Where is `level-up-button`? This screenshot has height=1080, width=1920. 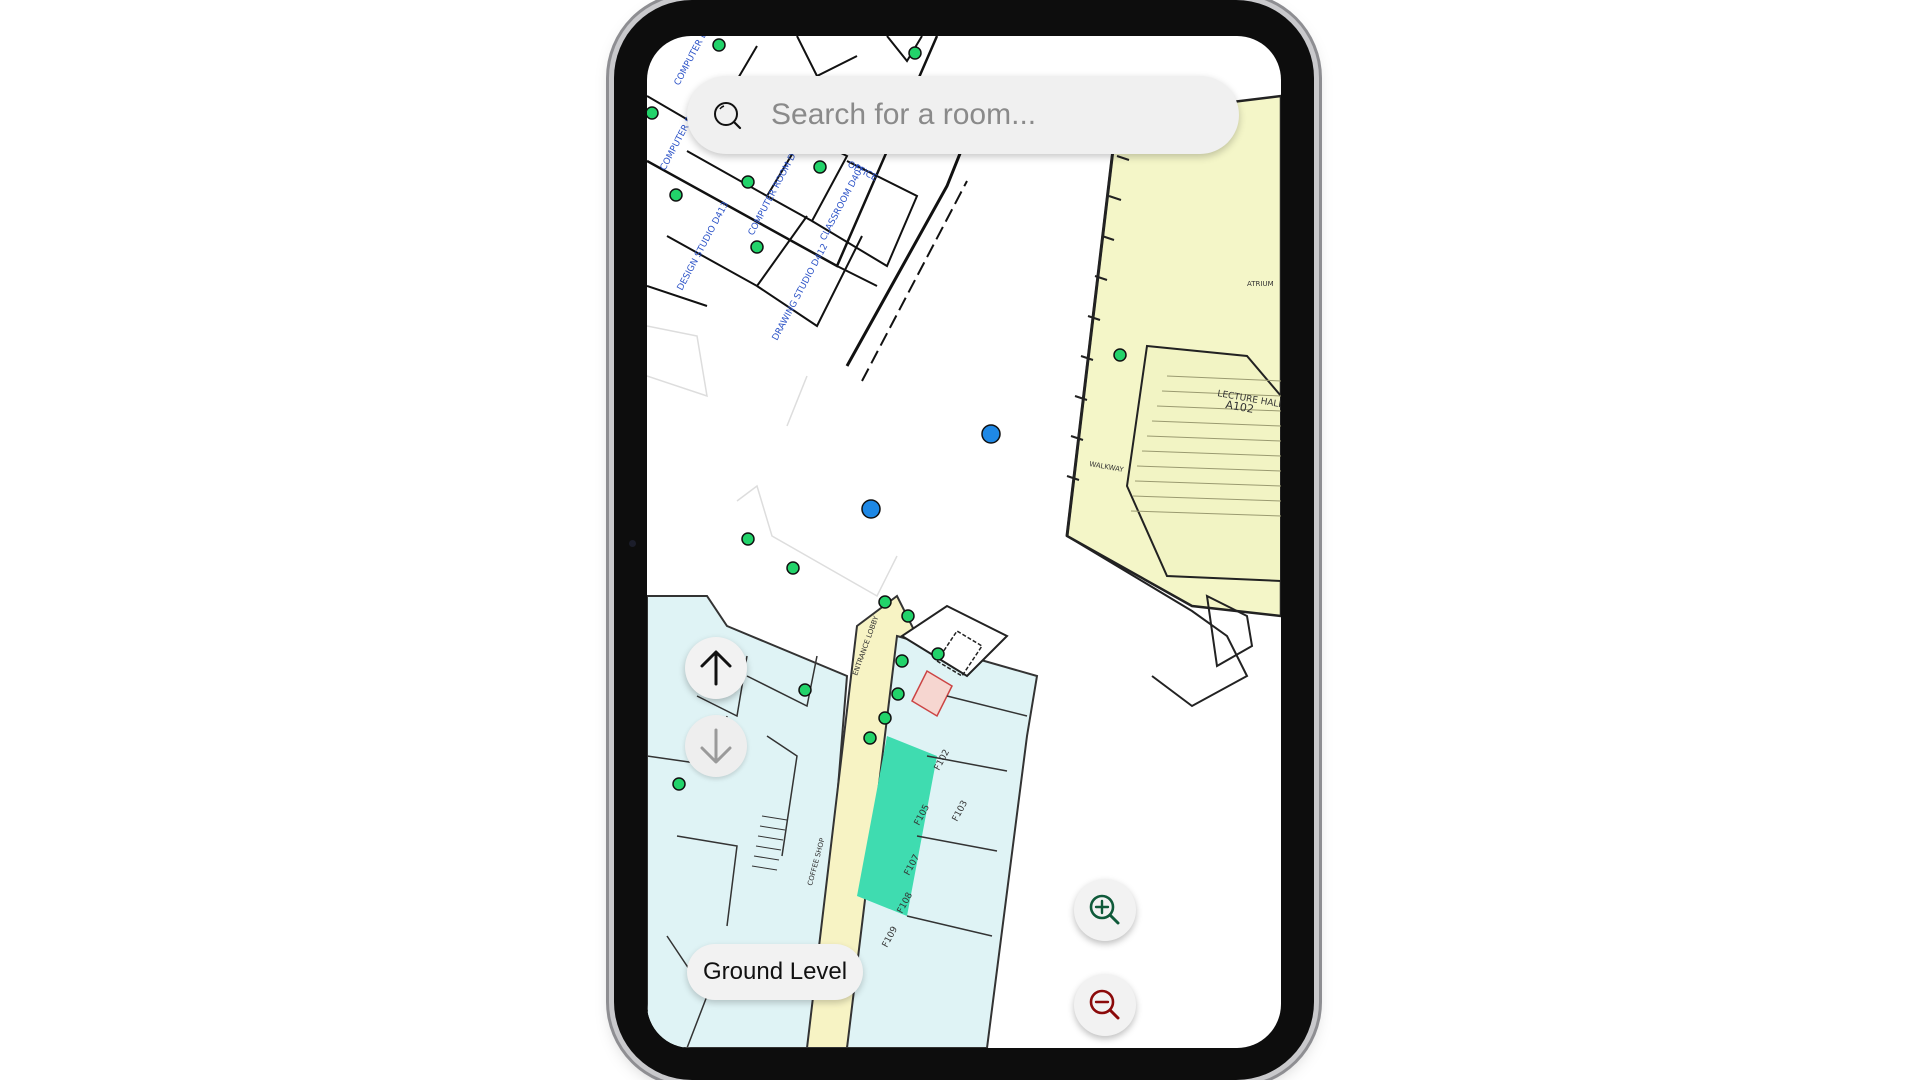 level-up-button is located at coordinates (716, 668).